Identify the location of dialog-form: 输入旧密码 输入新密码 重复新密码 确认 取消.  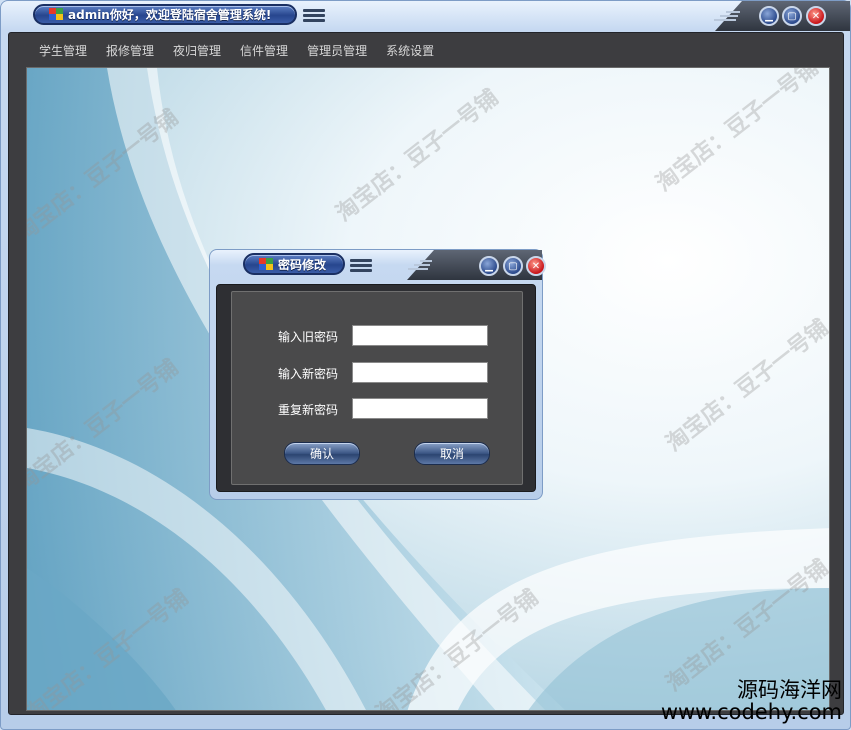
(377, 388).